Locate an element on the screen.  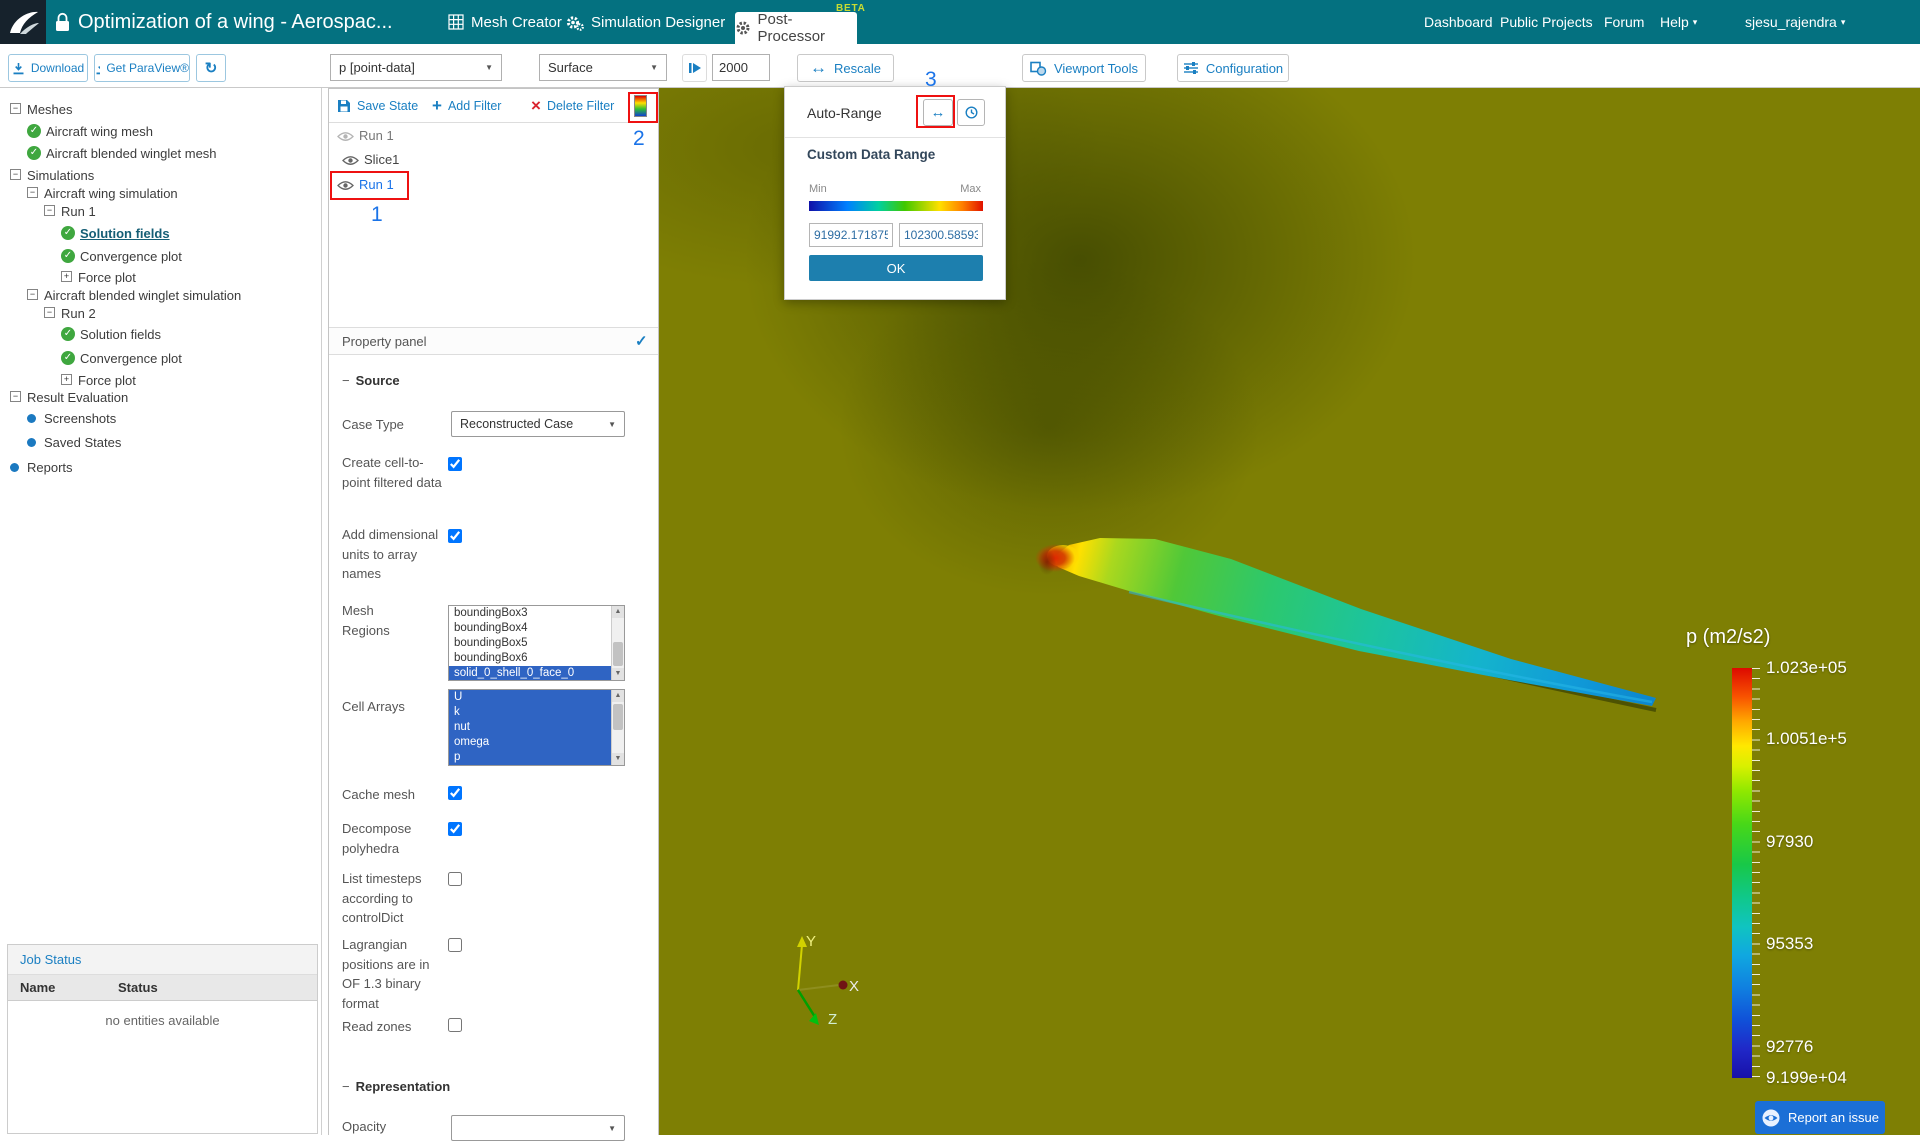
pipeline-item-label: Slice1 is located at coordinates (381, 159).